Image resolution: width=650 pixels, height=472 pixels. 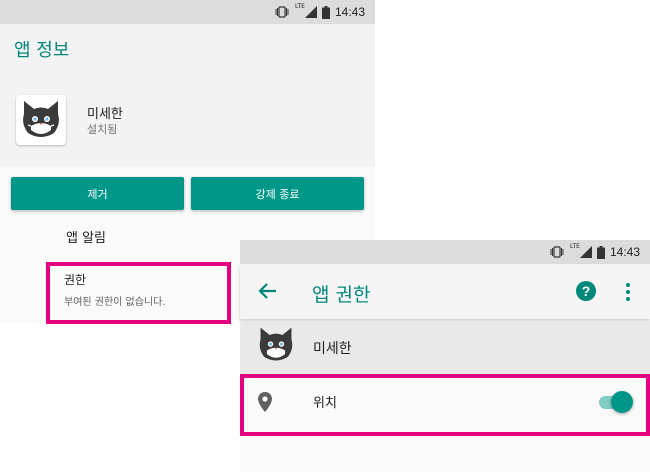 I want to click on app-install-status: 설치됨, so click(x=102, y=129).